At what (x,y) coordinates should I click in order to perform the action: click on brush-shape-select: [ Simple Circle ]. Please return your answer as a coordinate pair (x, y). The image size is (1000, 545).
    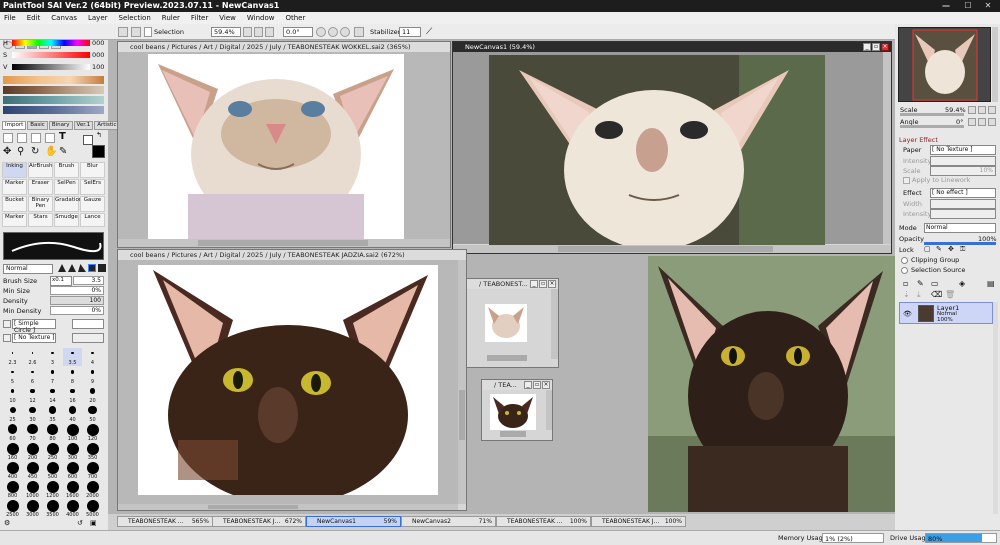
    Looking at the image, I should click on (34, 326).